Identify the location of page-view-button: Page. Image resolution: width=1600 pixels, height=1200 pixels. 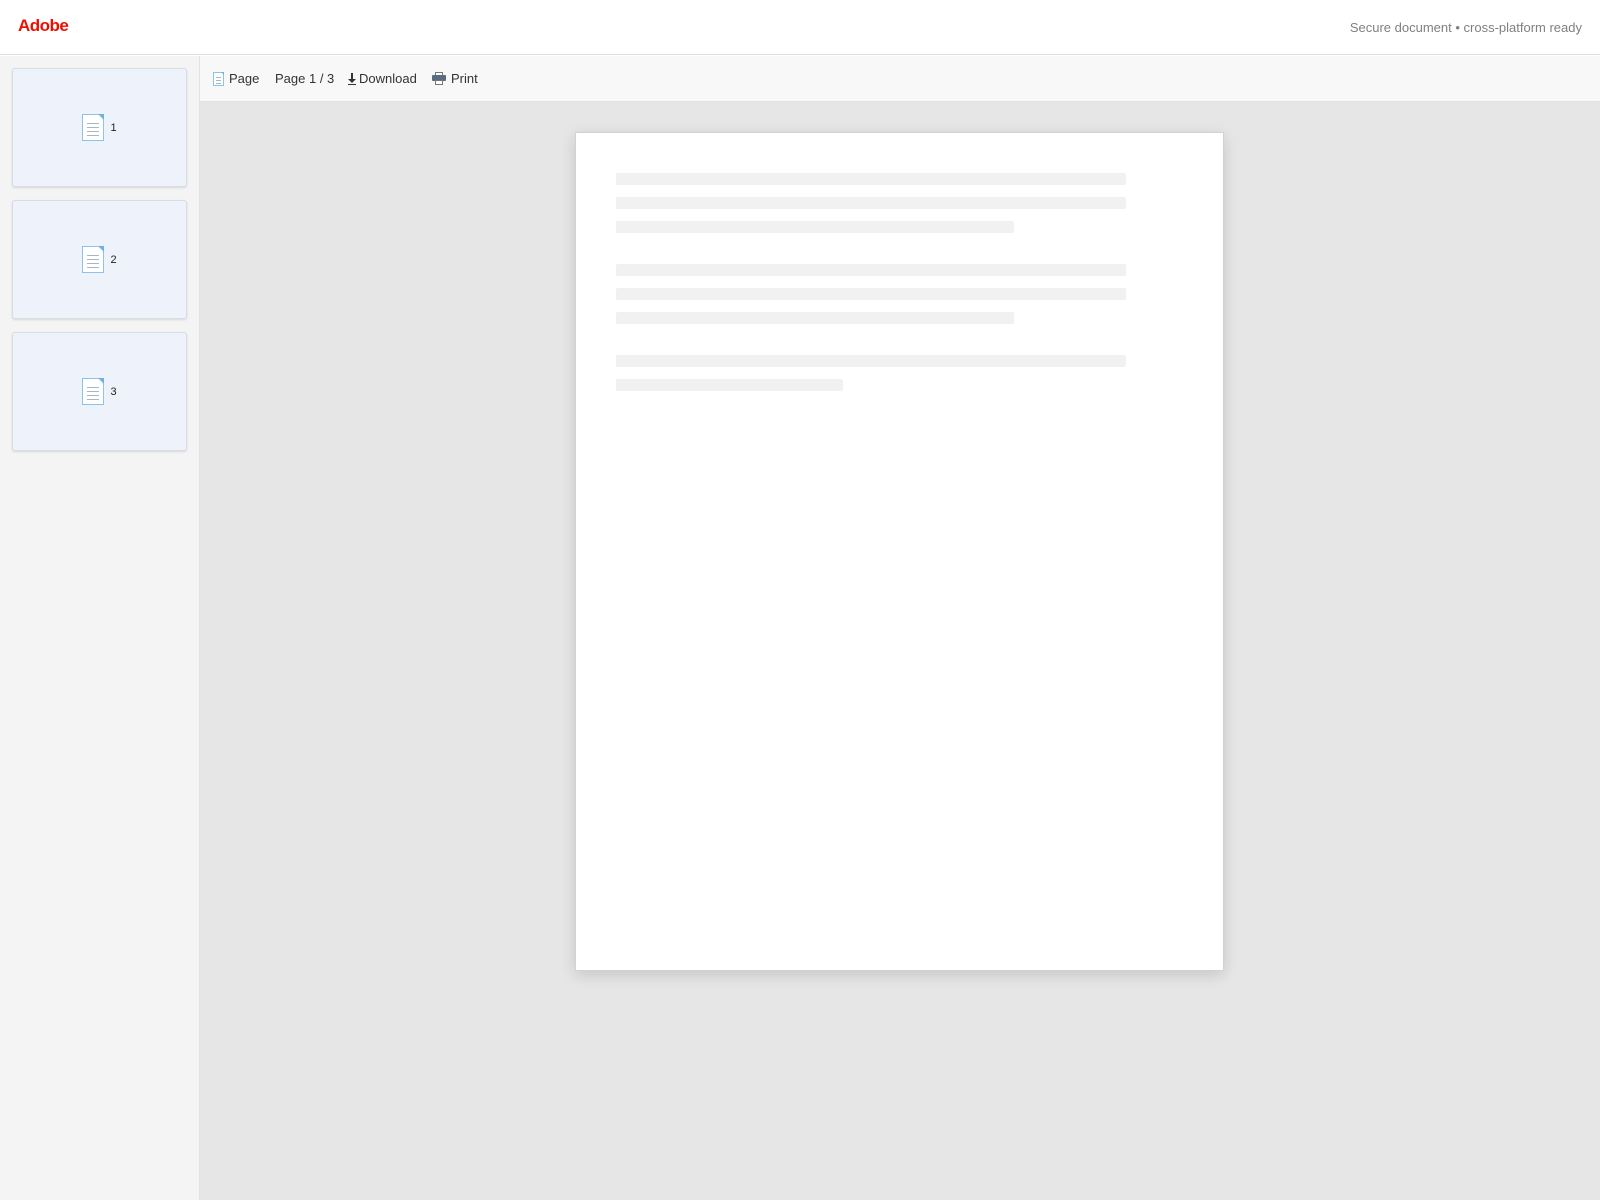
(236, 78).